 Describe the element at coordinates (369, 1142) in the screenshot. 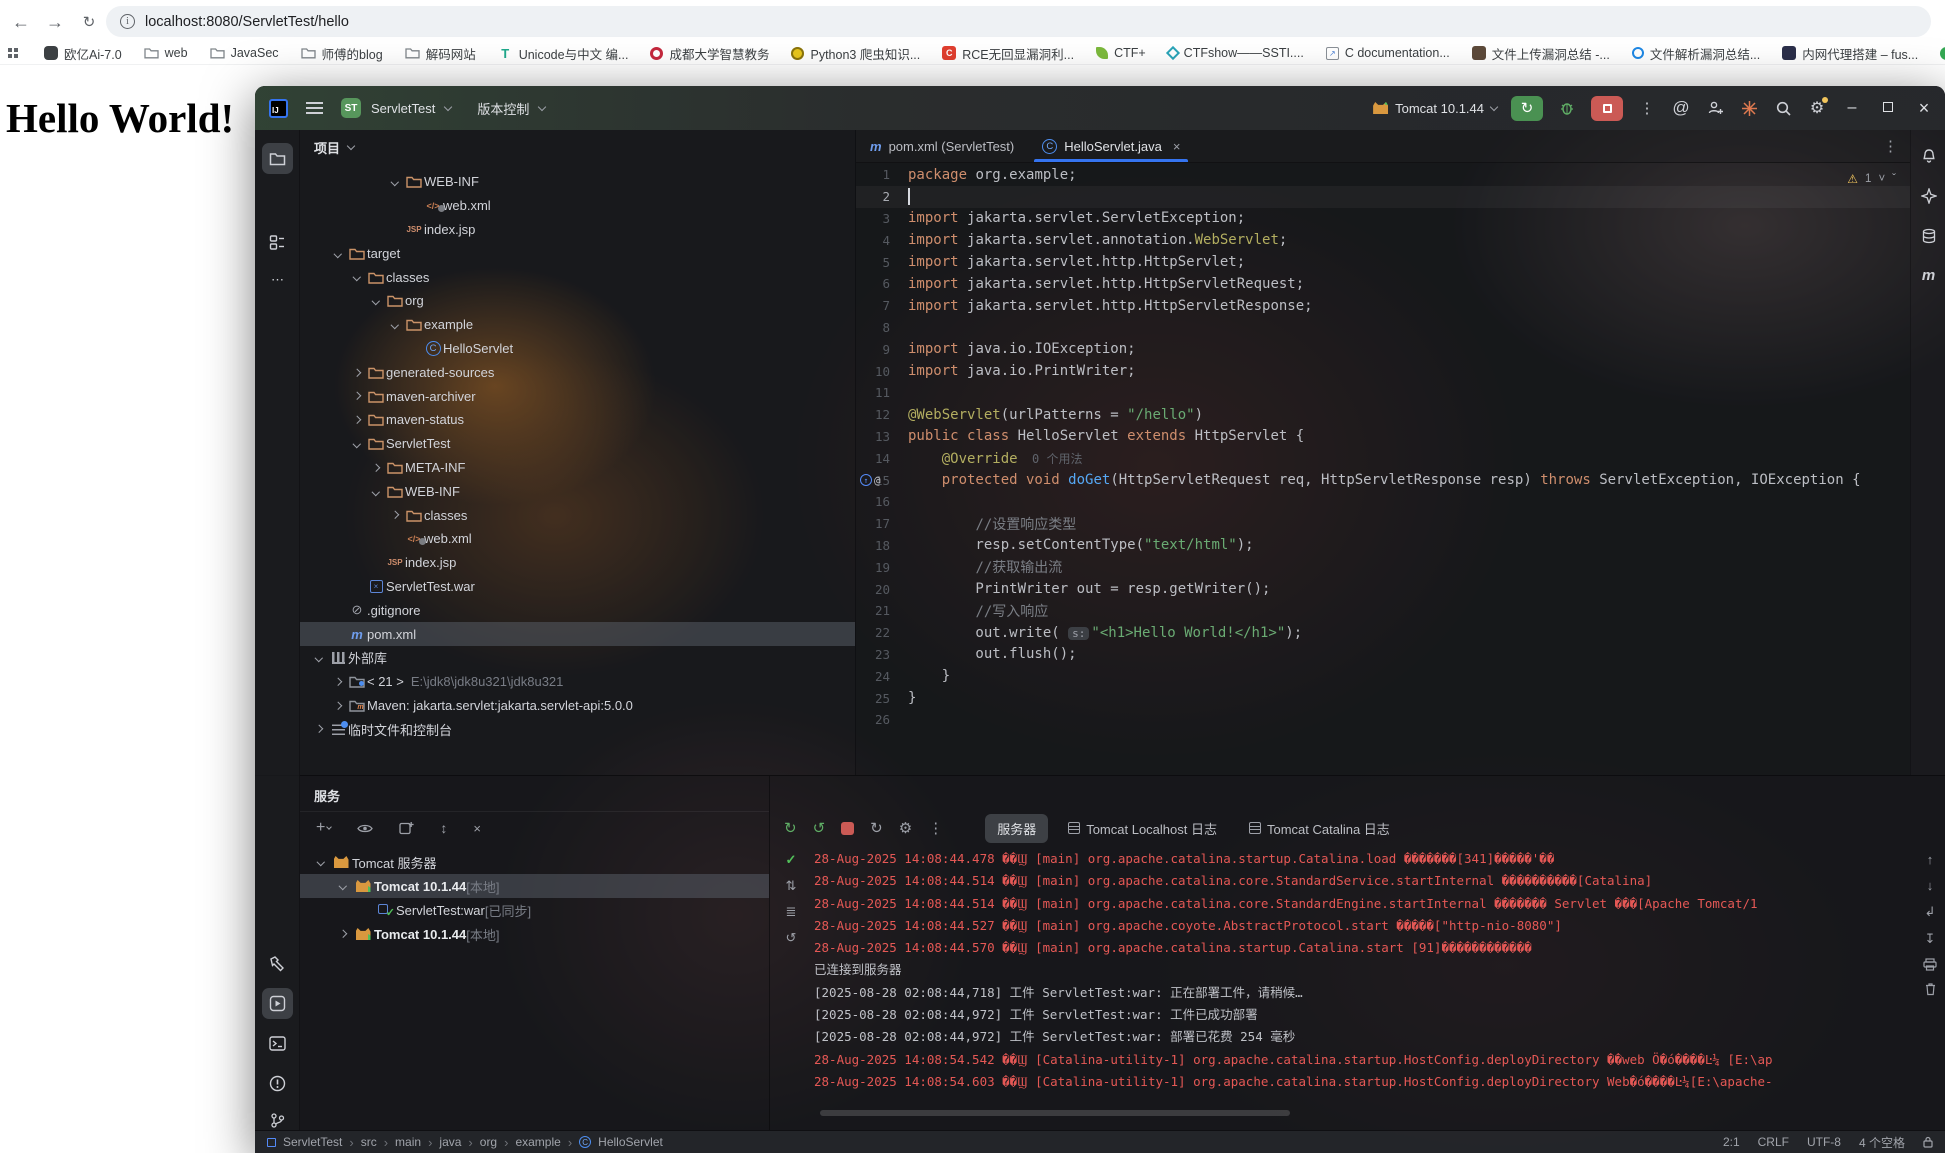

I see `breadcrumb-src: src` at that location.